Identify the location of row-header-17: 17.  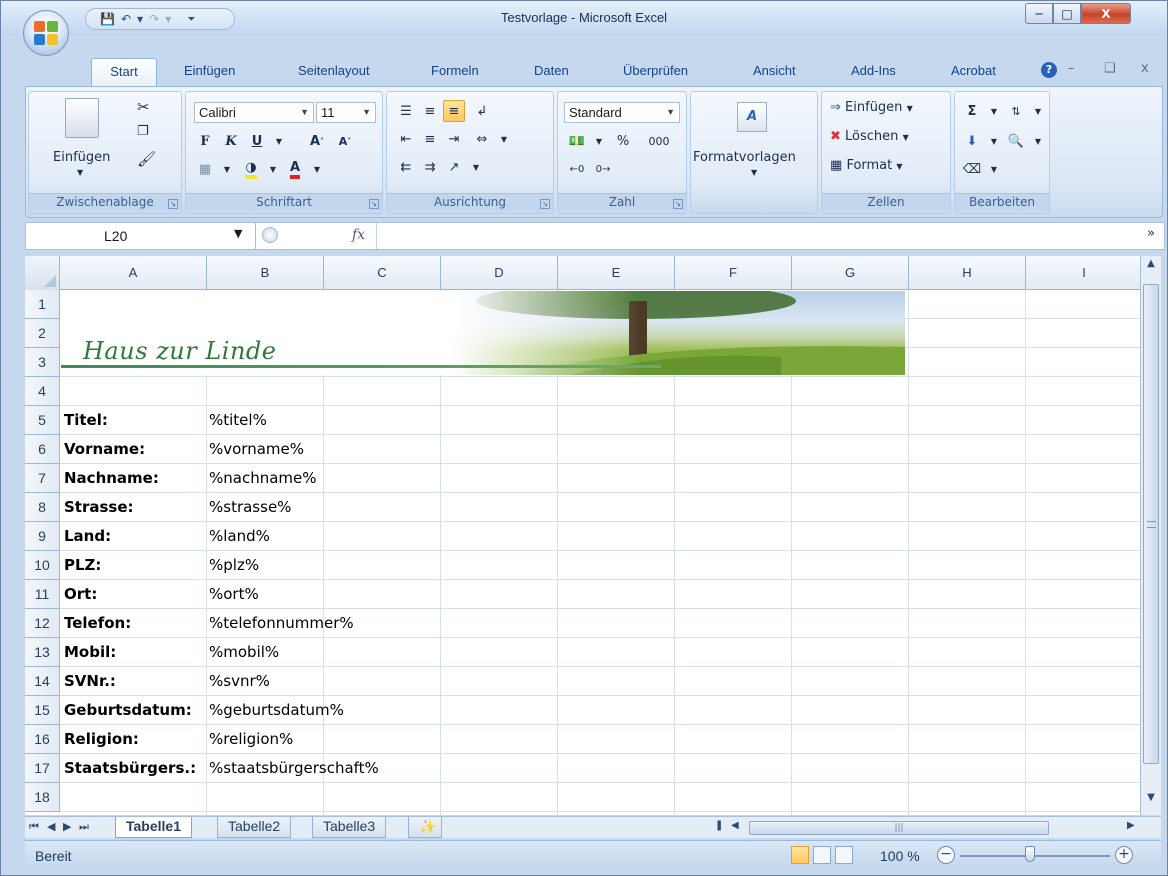
(42, 768).